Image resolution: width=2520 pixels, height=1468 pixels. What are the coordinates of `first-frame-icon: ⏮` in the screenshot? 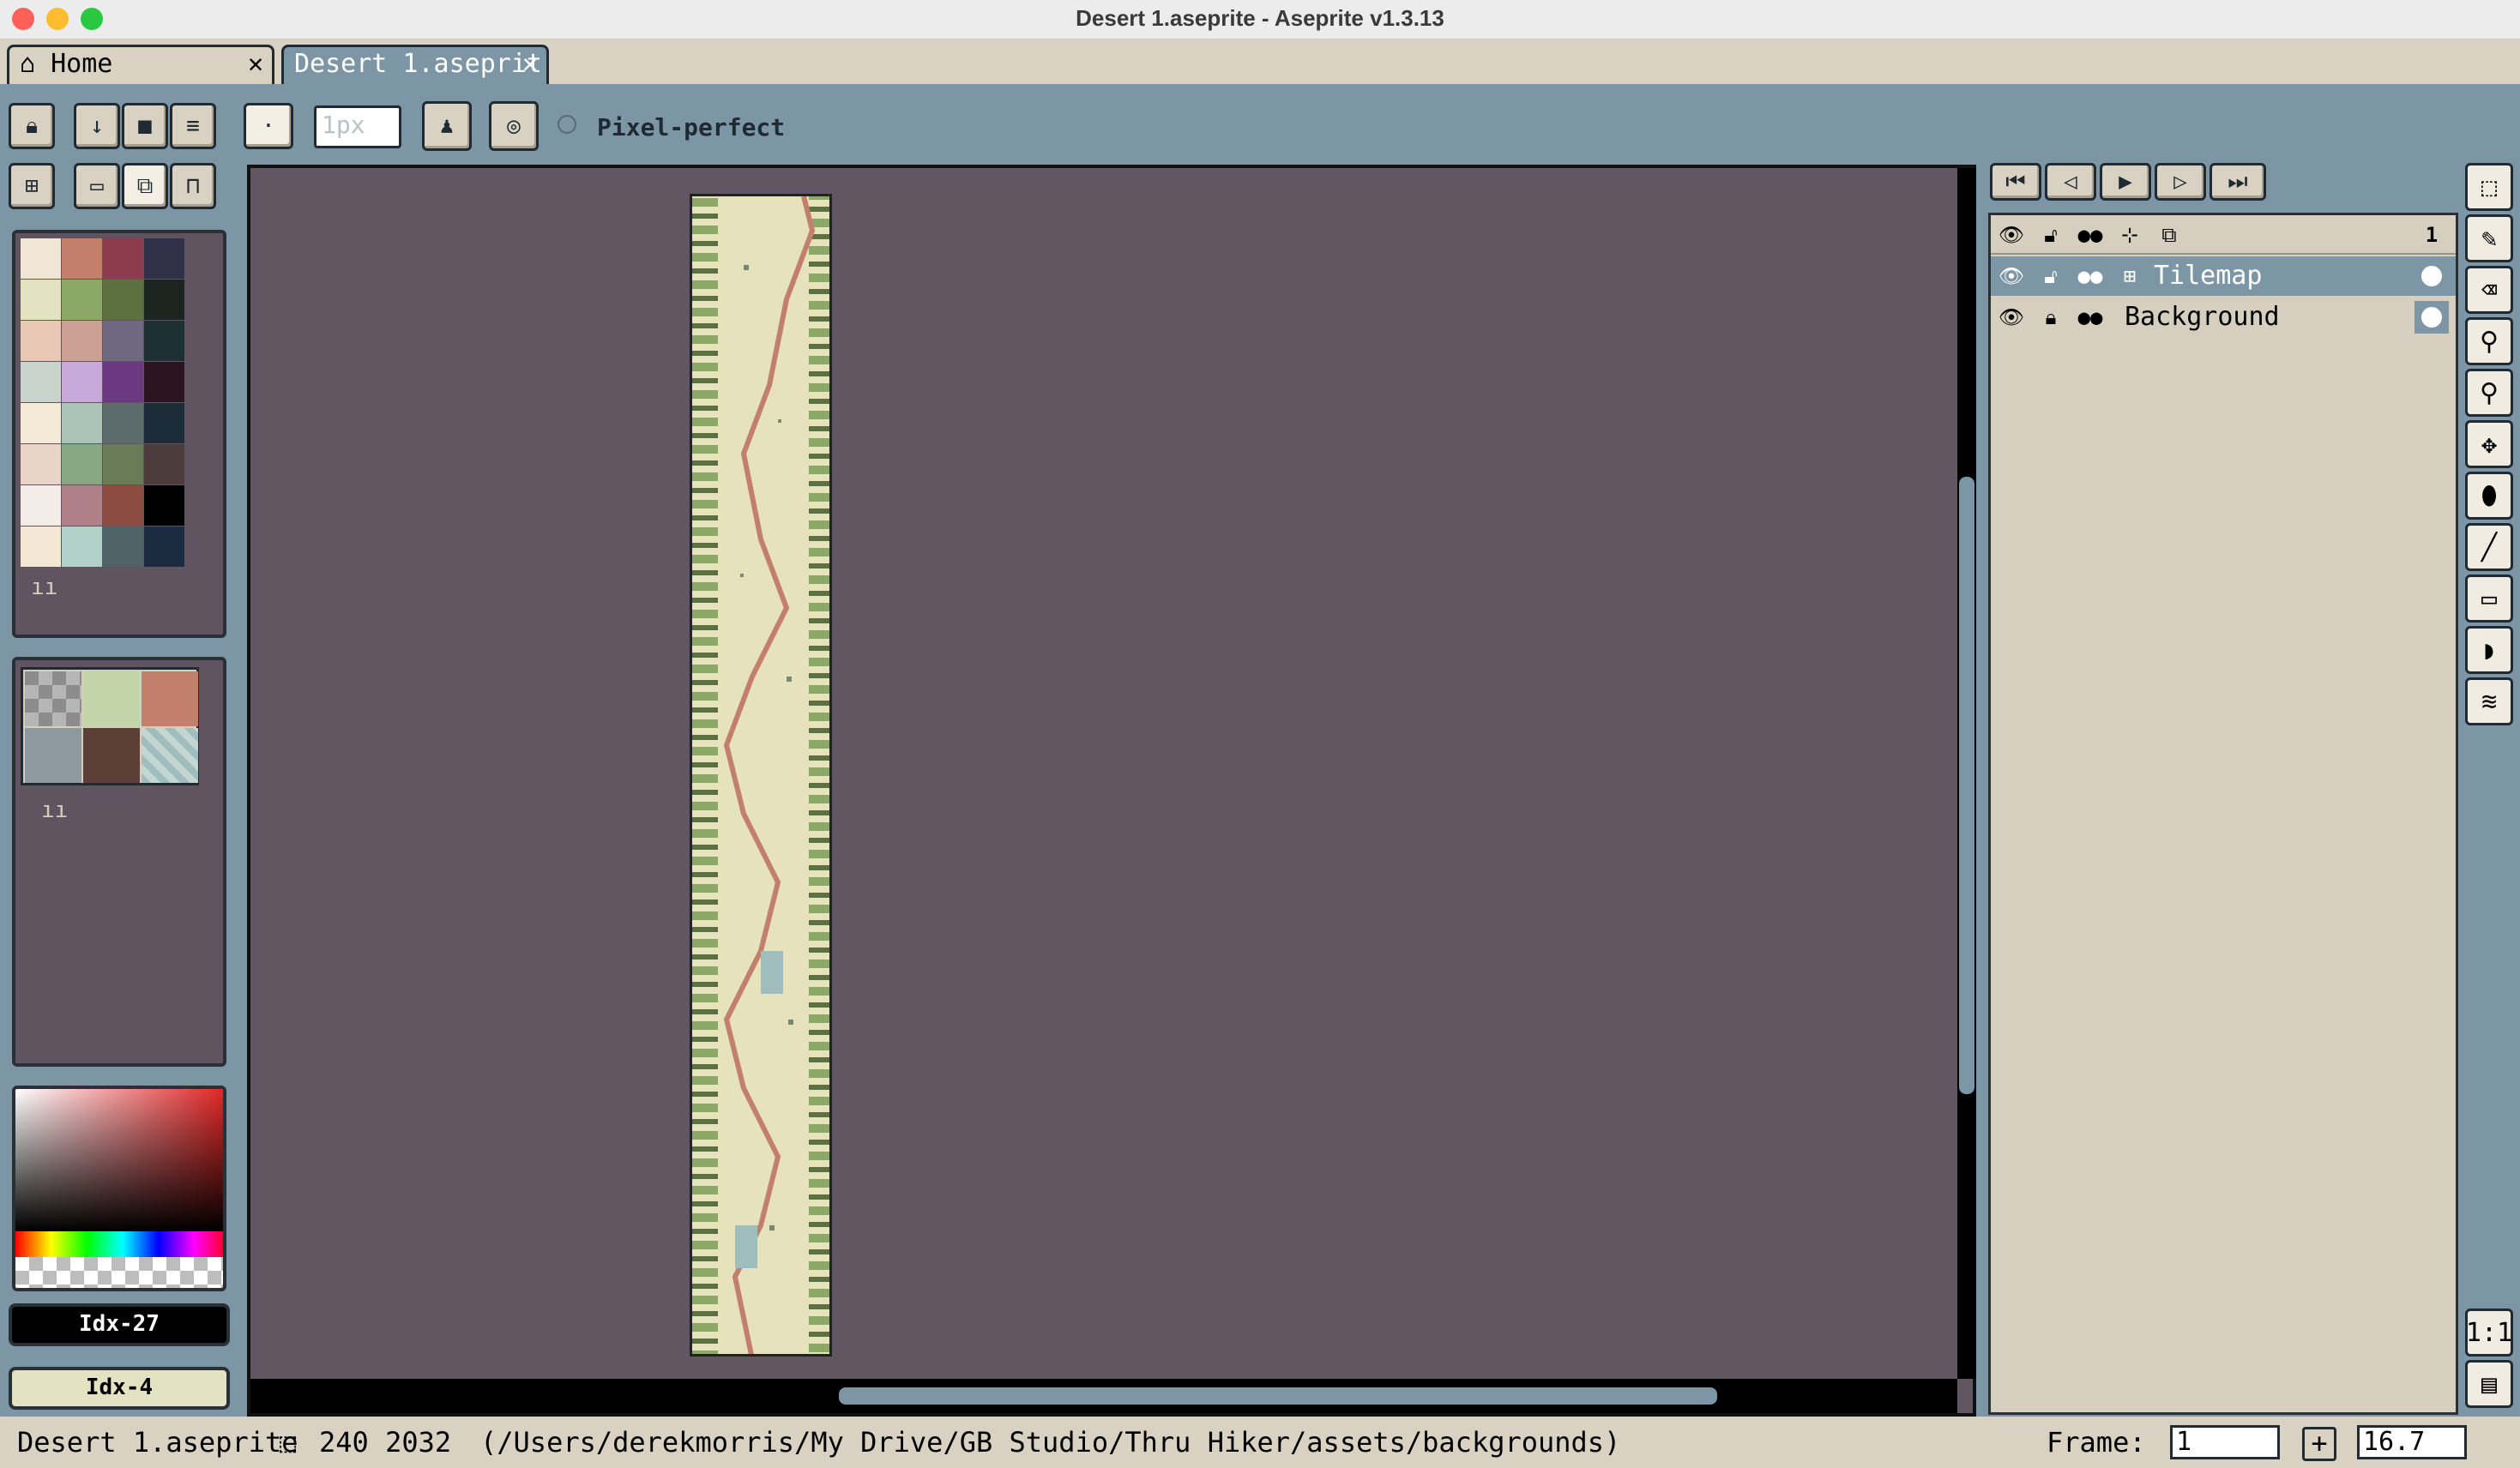 It's located at (2015, 182).